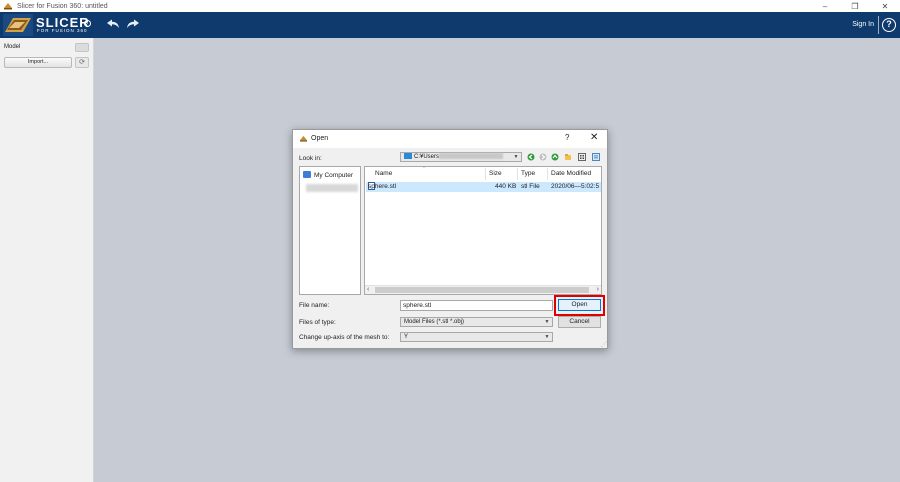  Describe the element at coordinates (863, 24) in the screenshot. I see `sign-in-link: Sign In` at that location.